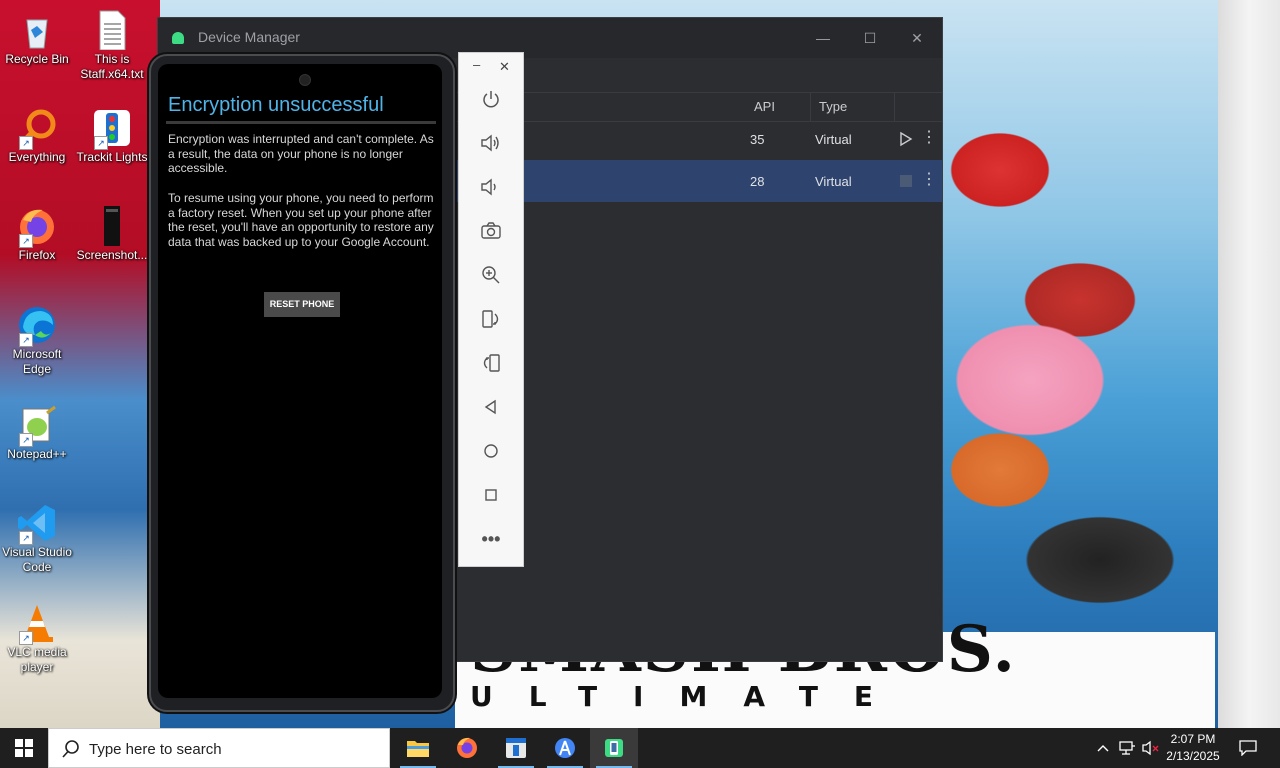 Image resolution: width=1280 pixels, height=768 pixels. I want to click on emulator-toolbar-header: – ✕, so click(491, 66).